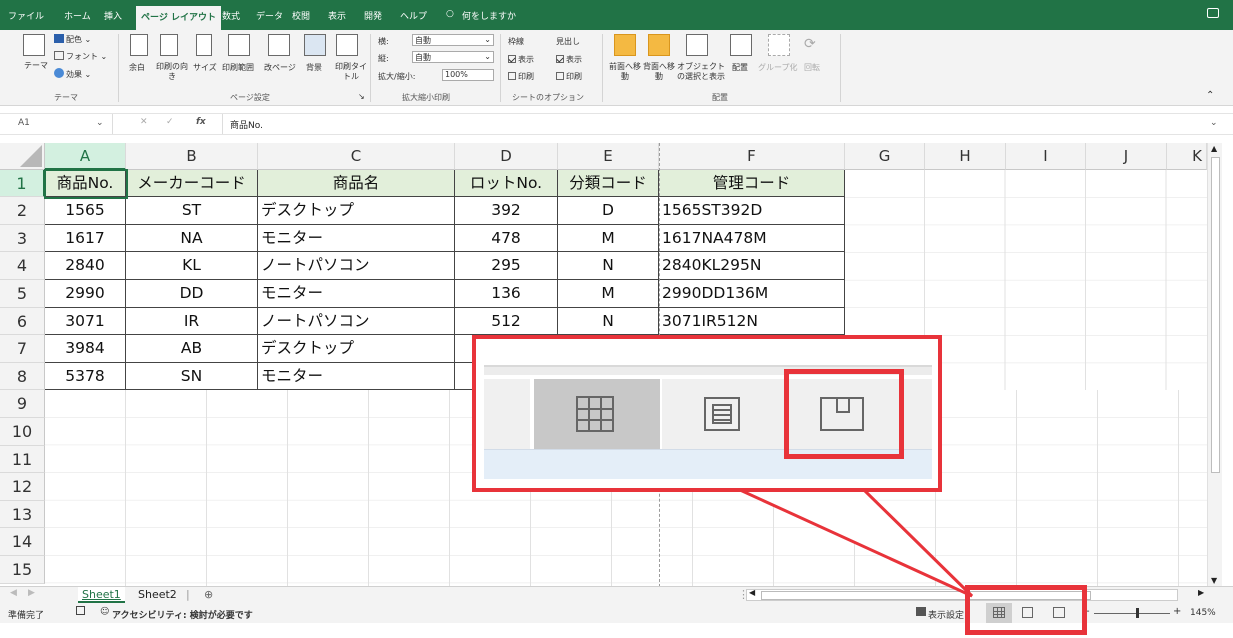  I want to click on table-header-cell: 商品名, so click(356, 183).